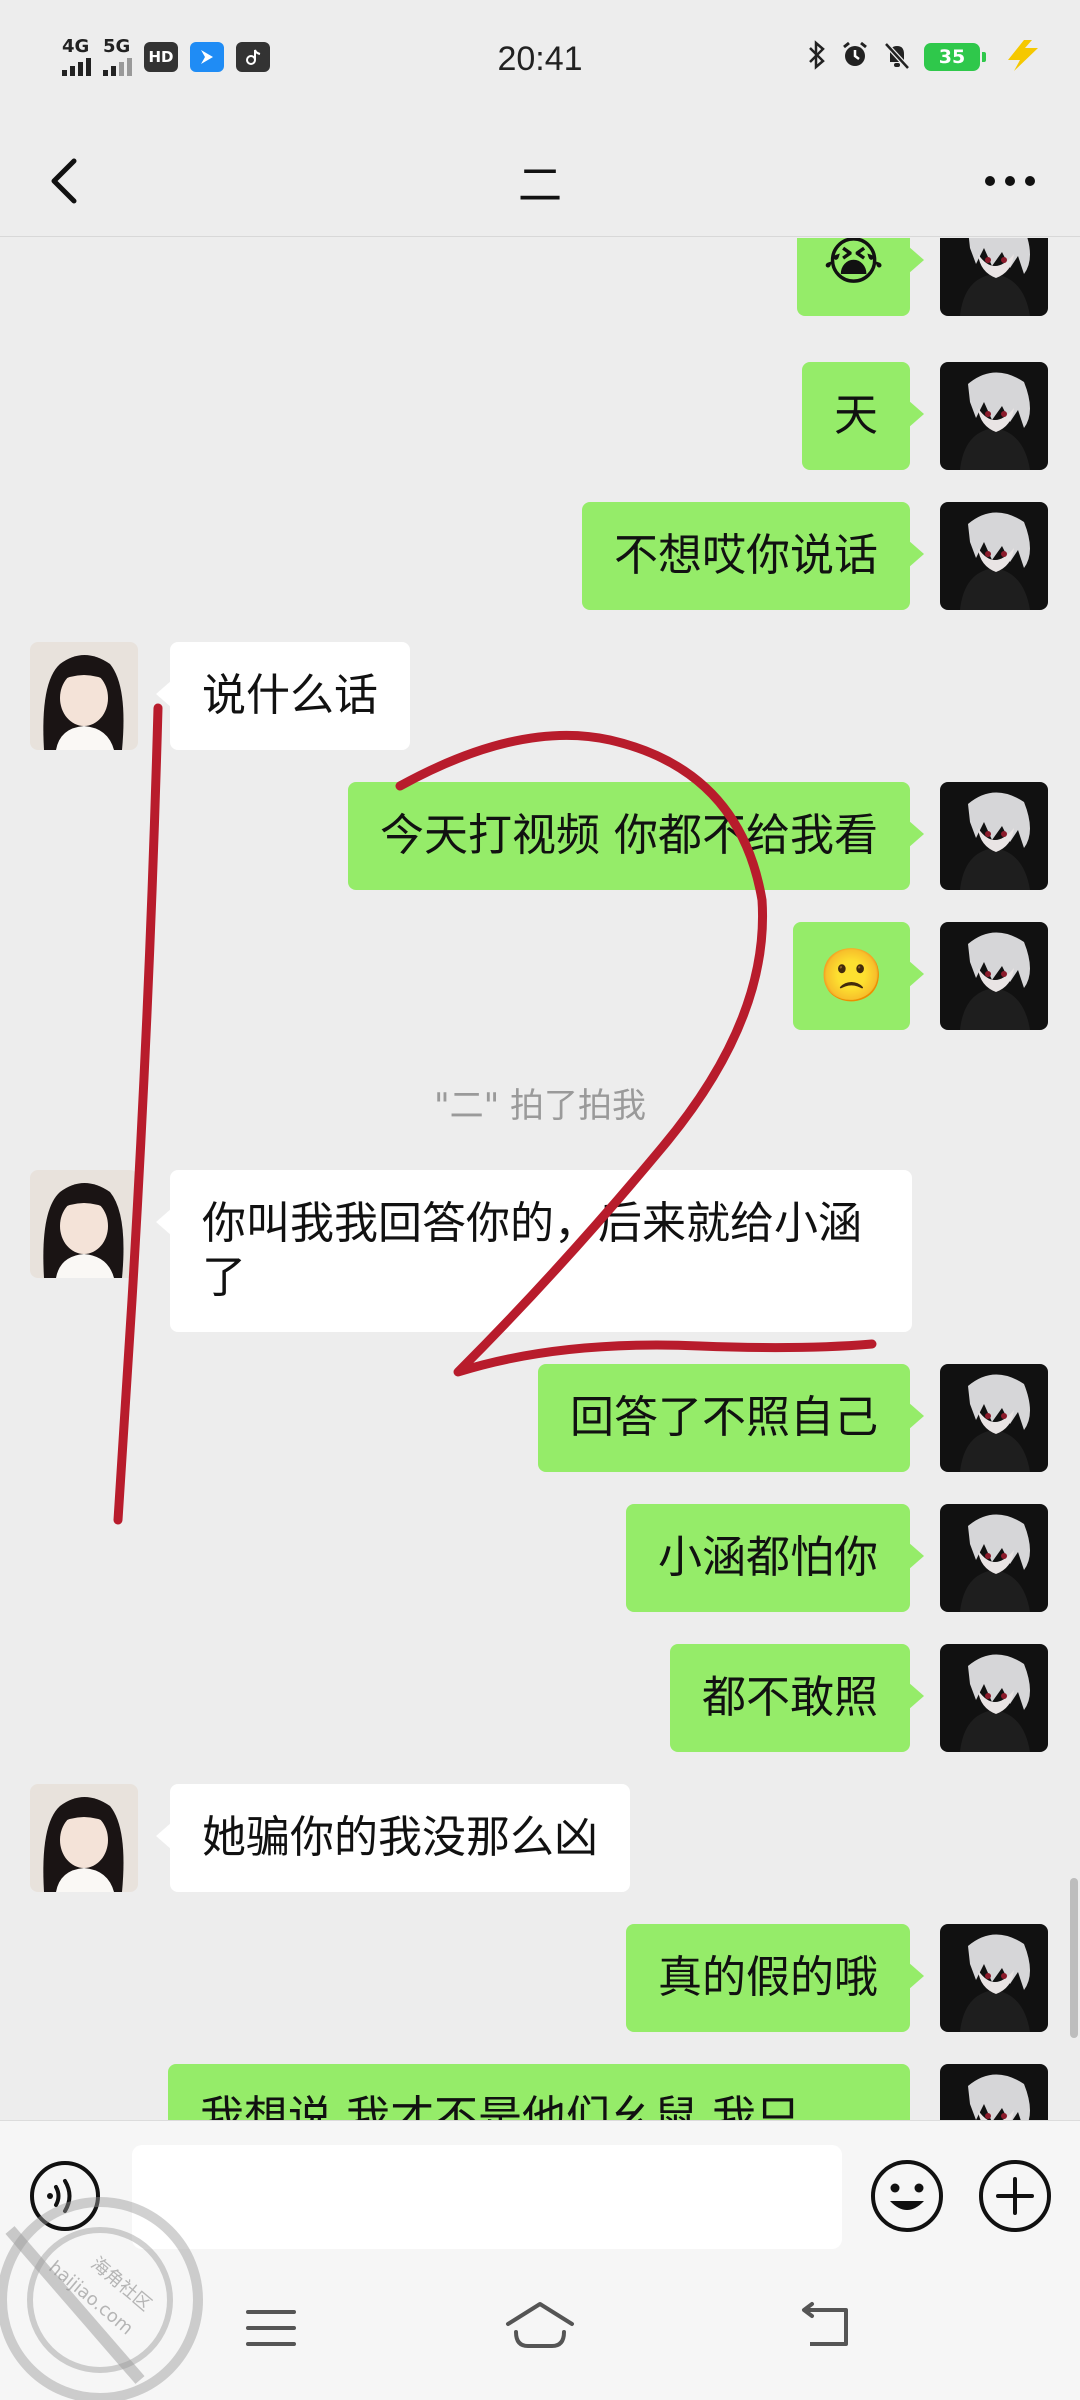 The width and height of the screenshot is (1080, 2400). I want to click on recent-apps-button, so click(271, 2330).